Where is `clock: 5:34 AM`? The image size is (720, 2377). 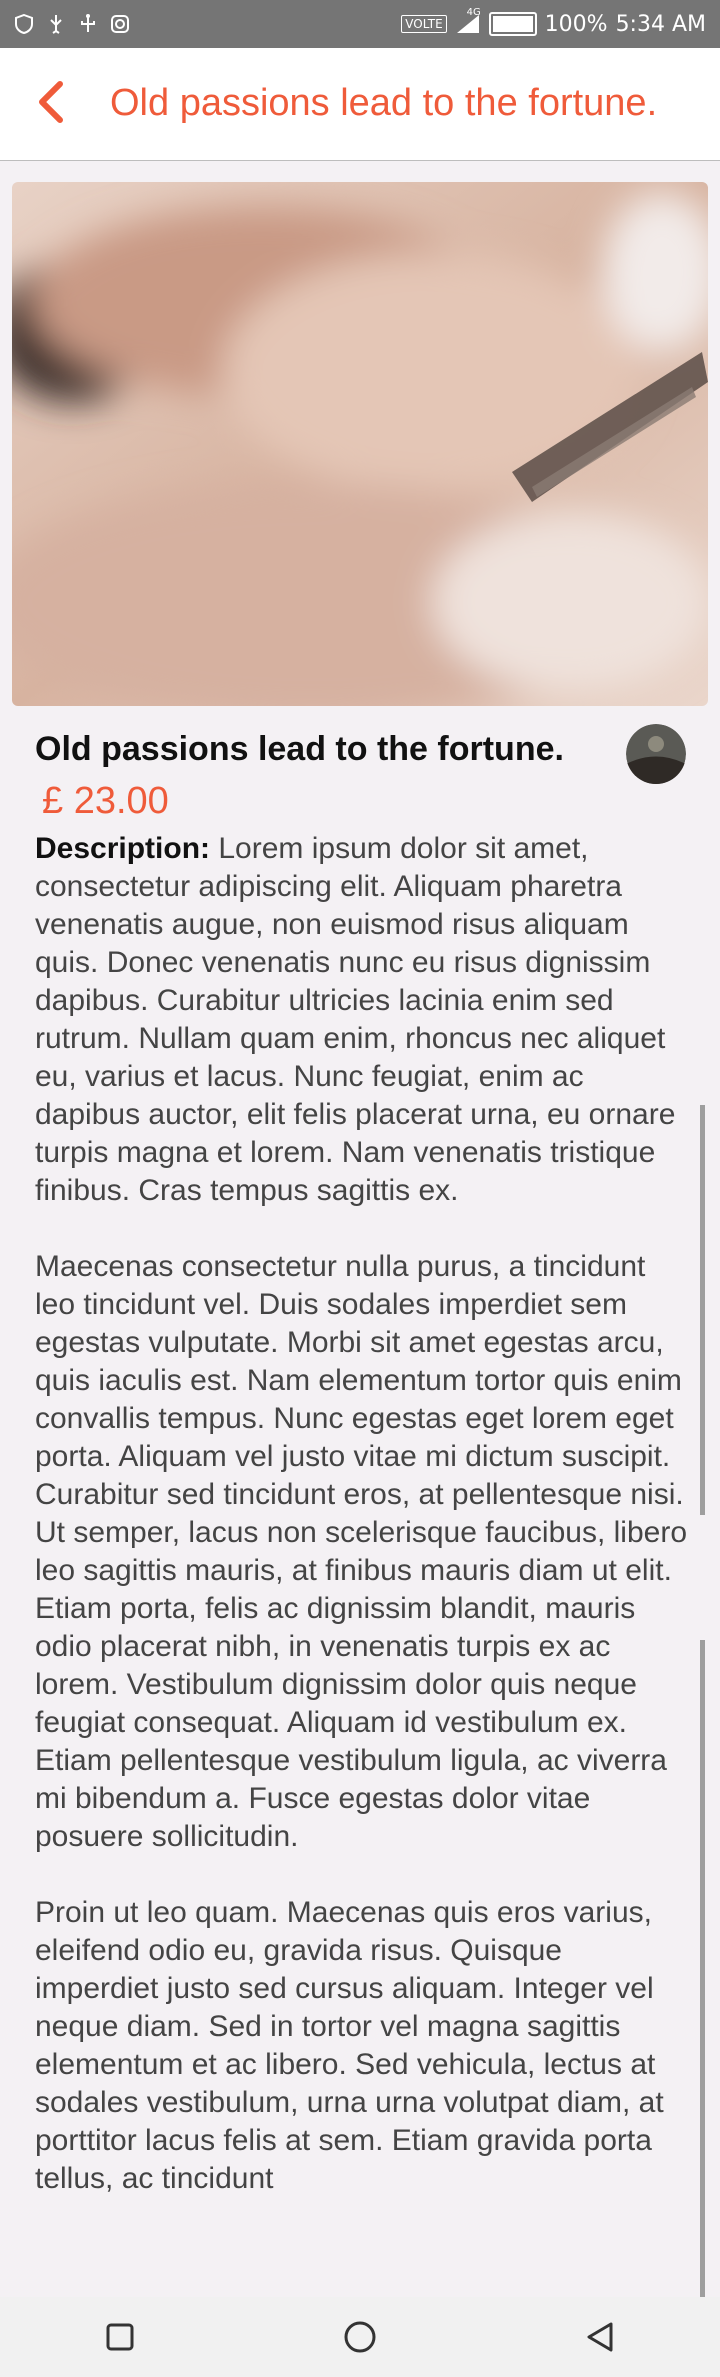 clock: 5:34 AM is located at coordinates (660, 24).